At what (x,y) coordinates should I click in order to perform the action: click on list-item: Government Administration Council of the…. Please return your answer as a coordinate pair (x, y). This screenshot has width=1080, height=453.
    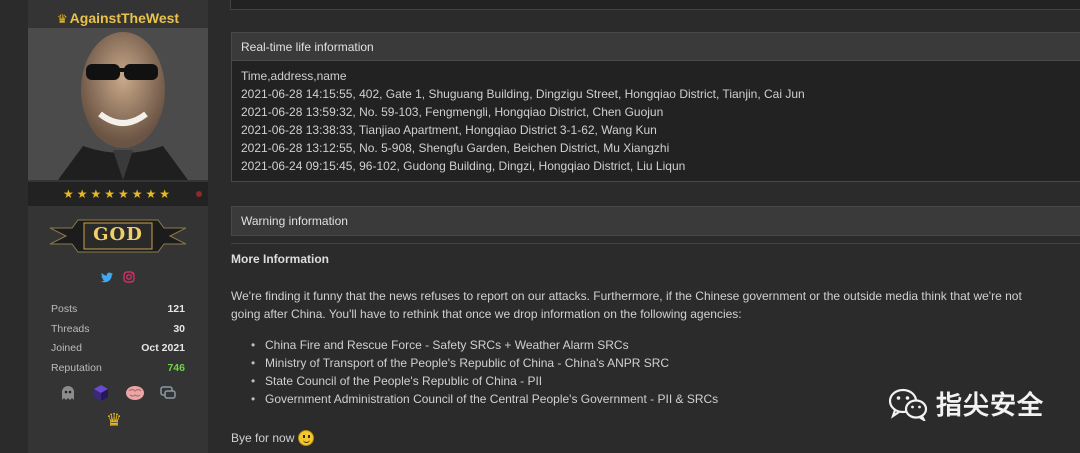
    Looking at the image, I should click on (484, 399).